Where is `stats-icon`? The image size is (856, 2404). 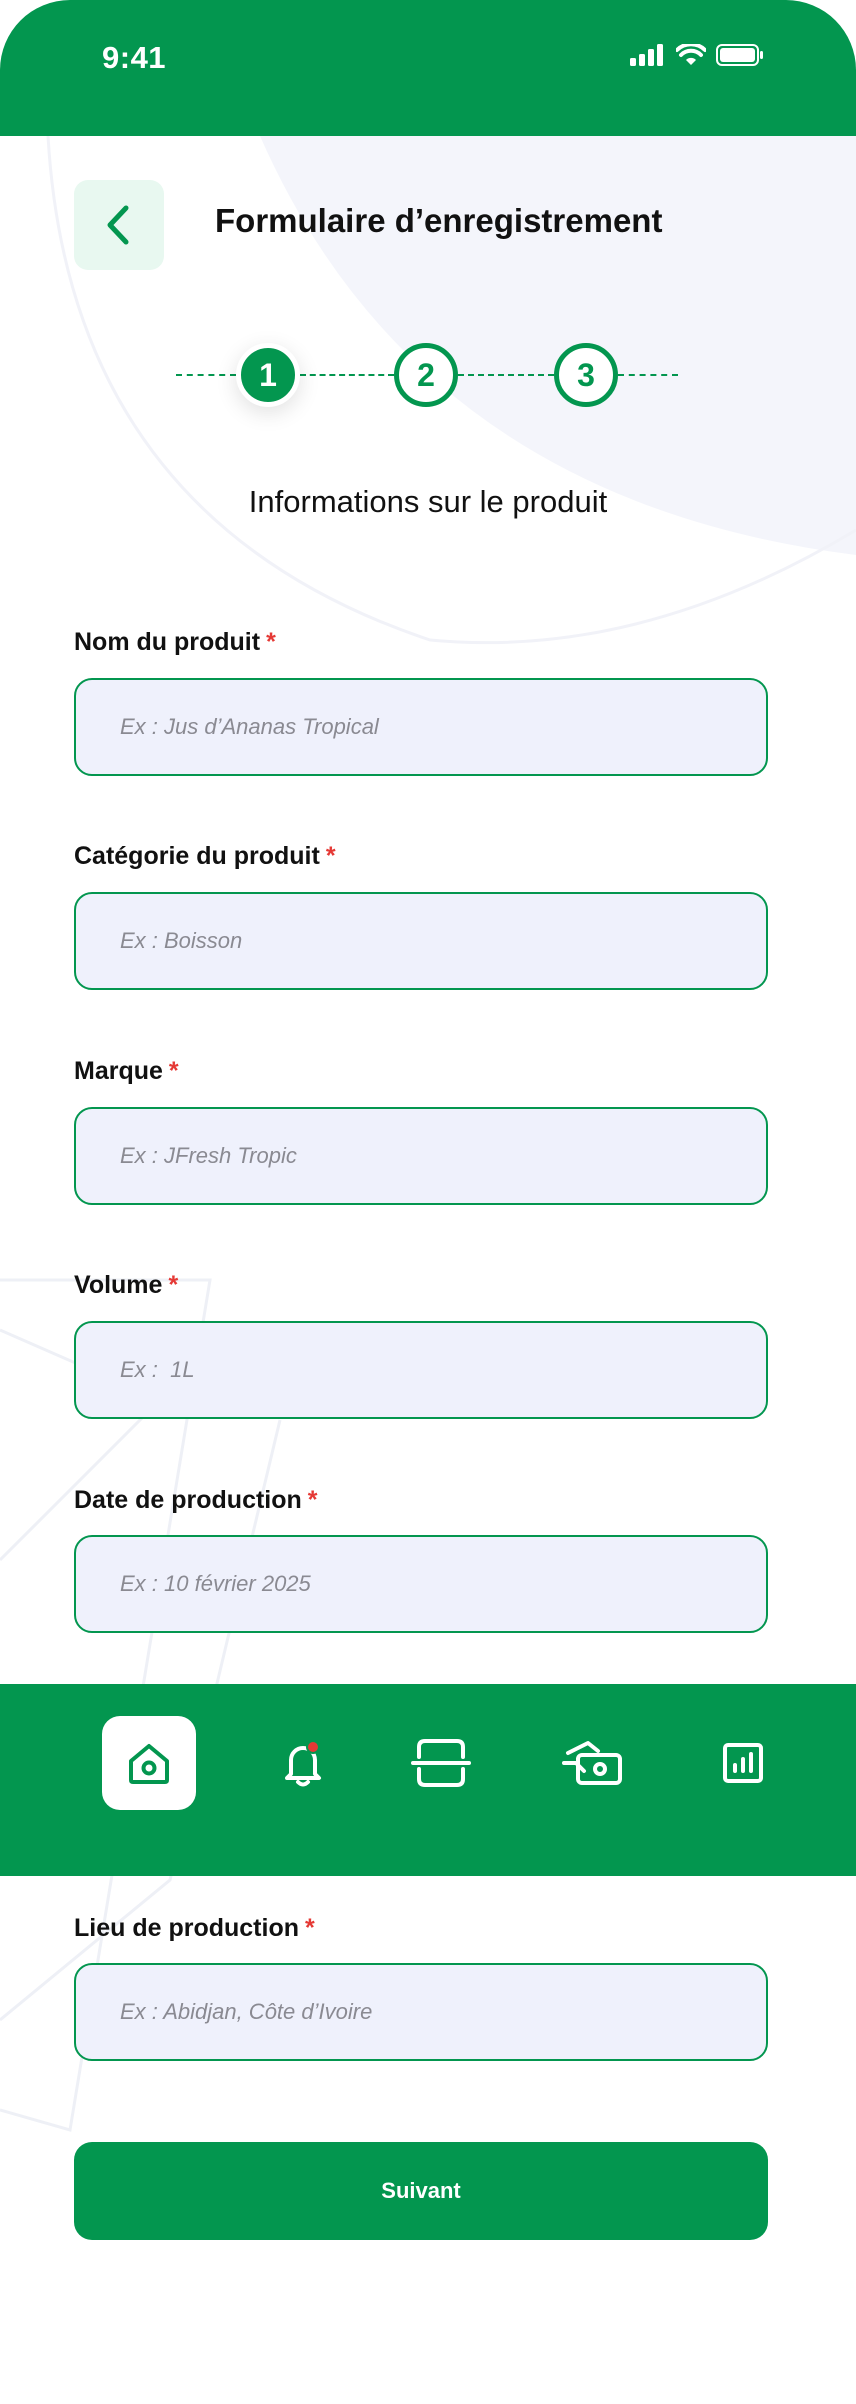 stats-icon is located at coordinates (743, 1763).